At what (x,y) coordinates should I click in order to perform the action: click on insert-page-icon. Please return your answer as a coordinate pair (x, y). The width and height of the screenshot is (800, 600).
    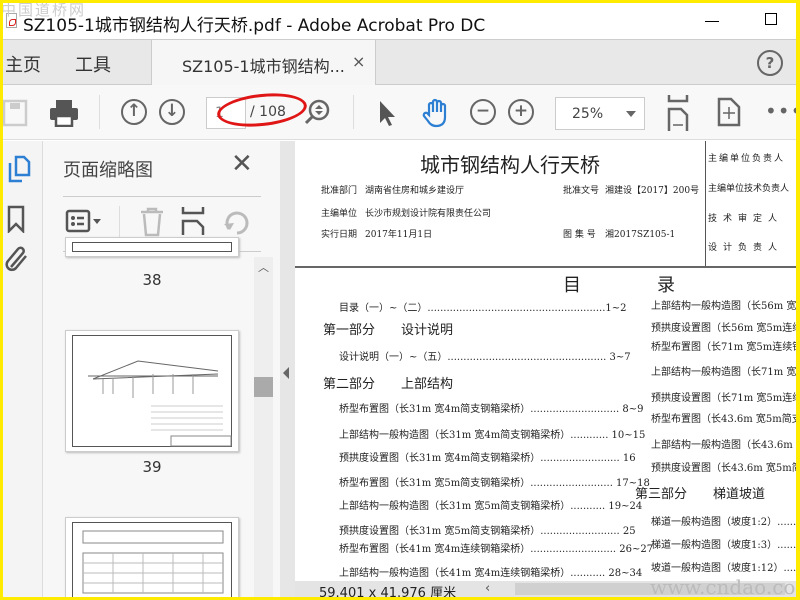
    Looking at the image, I should click on (194, 222).